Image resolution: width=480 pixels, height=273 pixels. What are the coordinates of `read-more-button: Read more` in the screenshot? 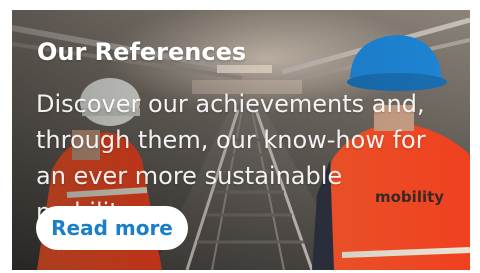 It's located at (112, 228).